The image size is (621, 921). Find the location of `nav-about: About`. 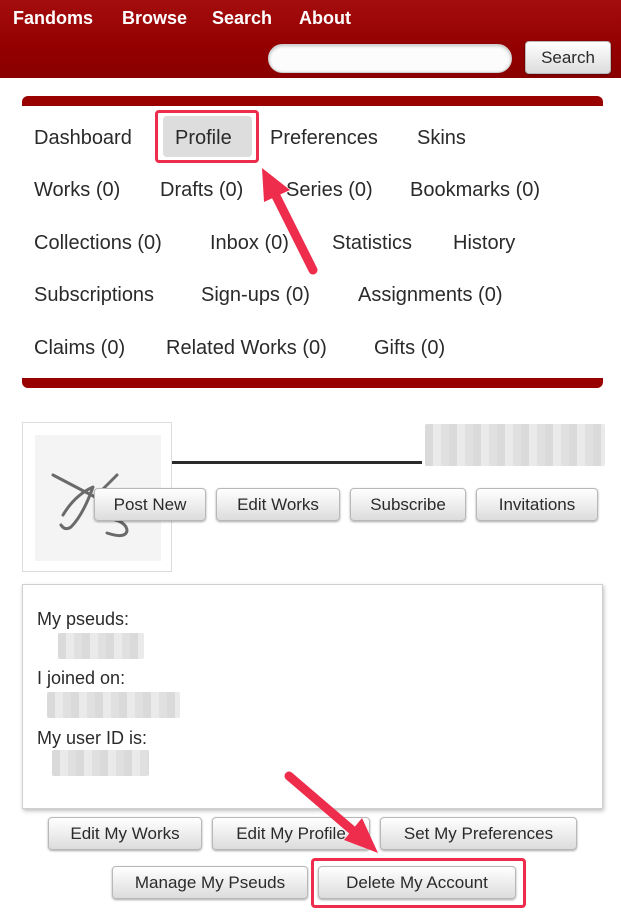

nav-about: About is located at coordinates (325, 18).